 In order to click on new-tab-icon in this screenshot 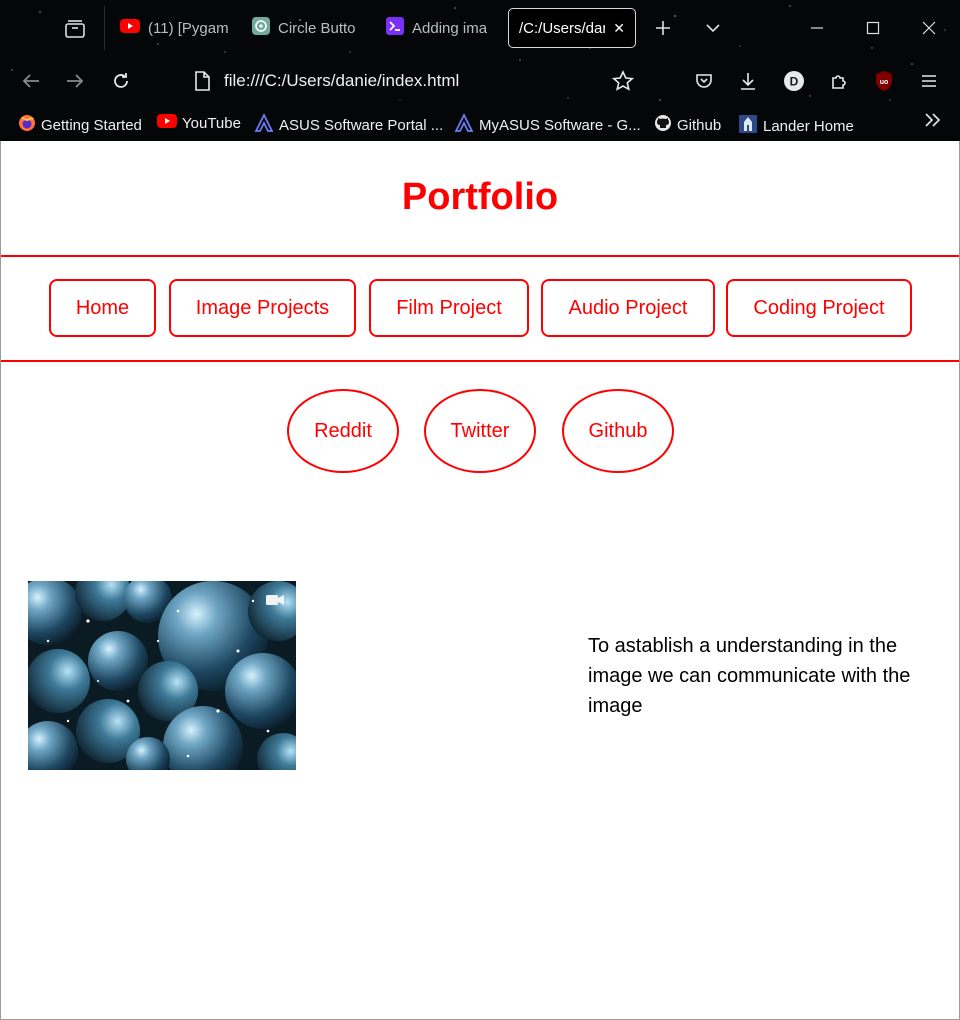, I will do `click(663, 28)`.